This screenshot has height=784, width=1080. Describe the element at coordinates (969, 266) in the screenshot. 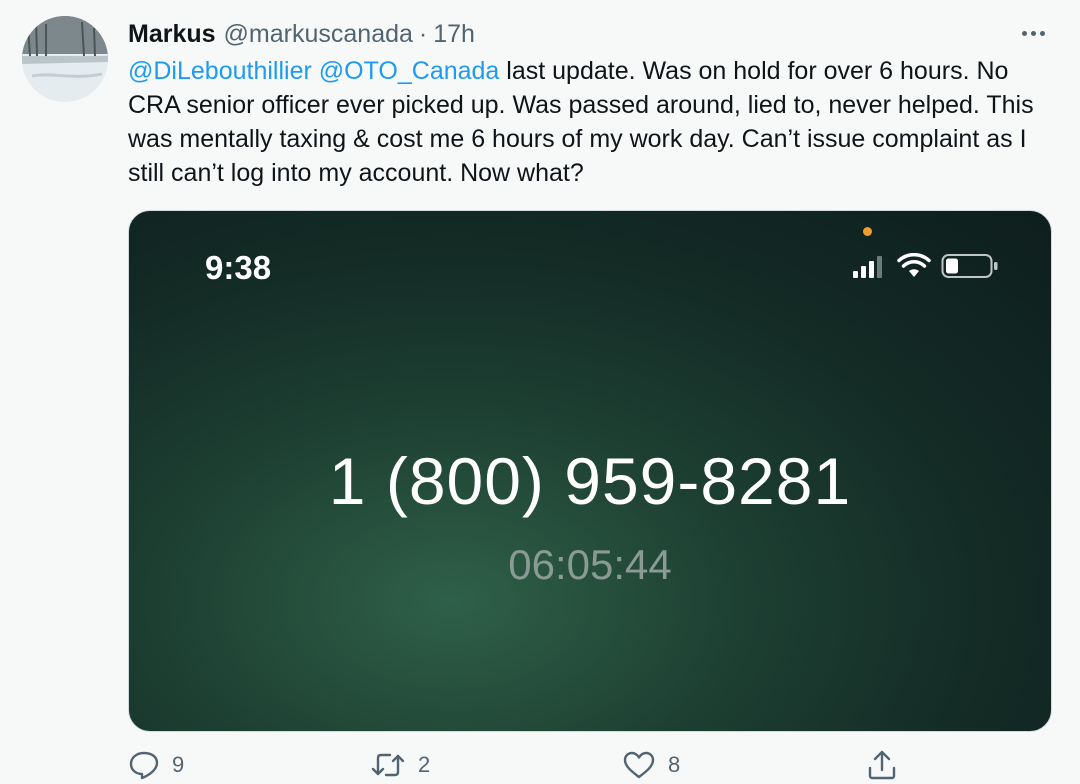

I see `battery-icon` at that location.